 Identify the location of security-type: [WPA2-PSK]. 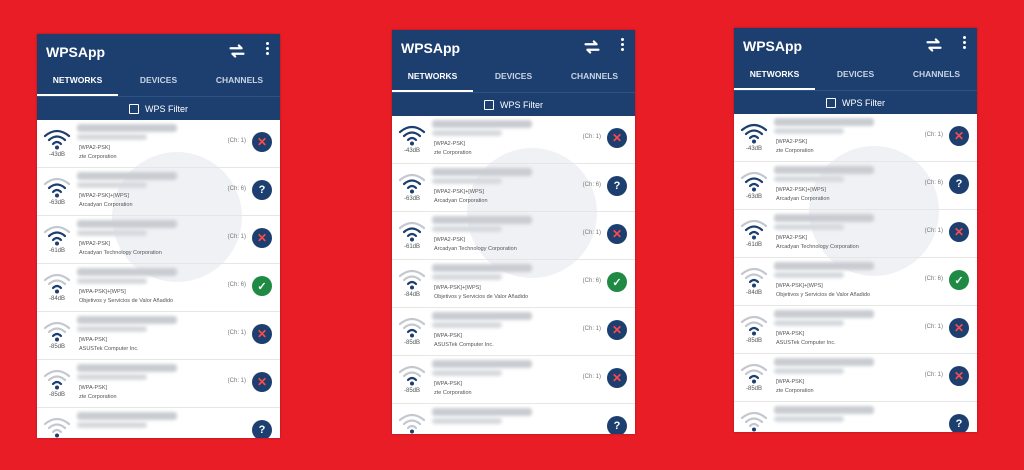
(95, 148).